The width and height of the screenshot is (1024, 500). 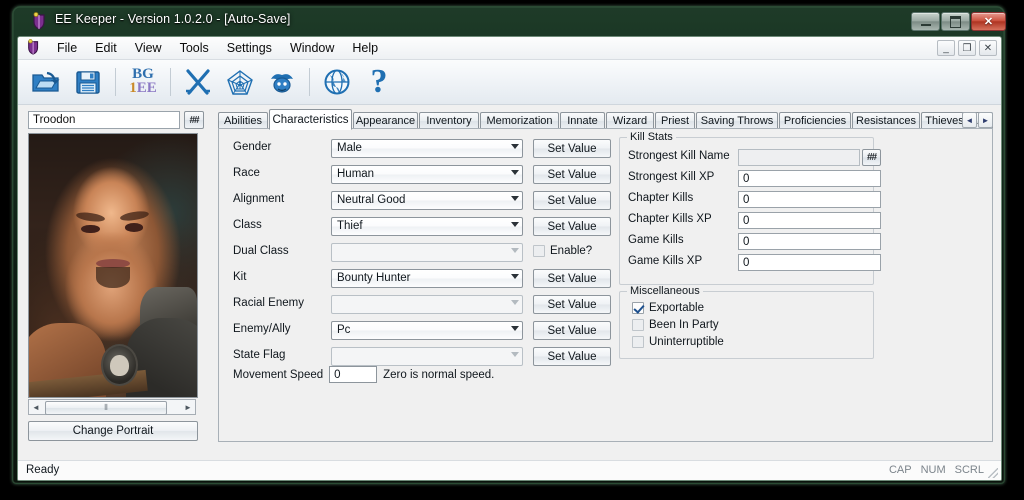 What do you see at coordinates (337, 82) in the screenshot?
I see `globe-icon` at bounding box center [337, 82].